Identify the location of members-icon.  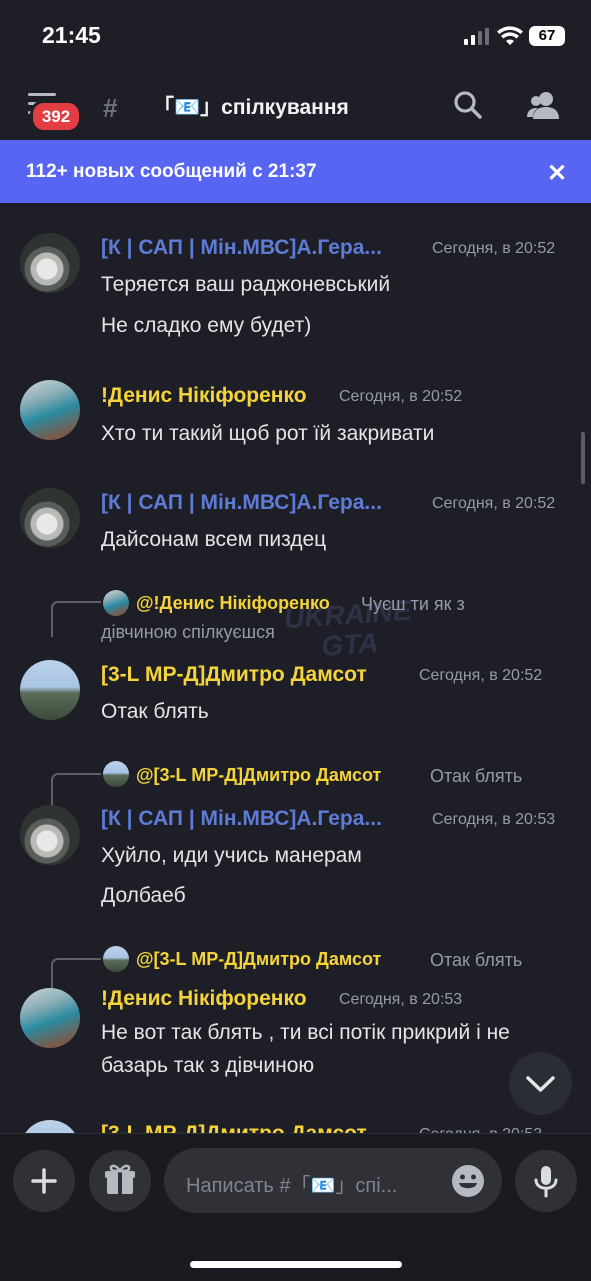
(544, 105).